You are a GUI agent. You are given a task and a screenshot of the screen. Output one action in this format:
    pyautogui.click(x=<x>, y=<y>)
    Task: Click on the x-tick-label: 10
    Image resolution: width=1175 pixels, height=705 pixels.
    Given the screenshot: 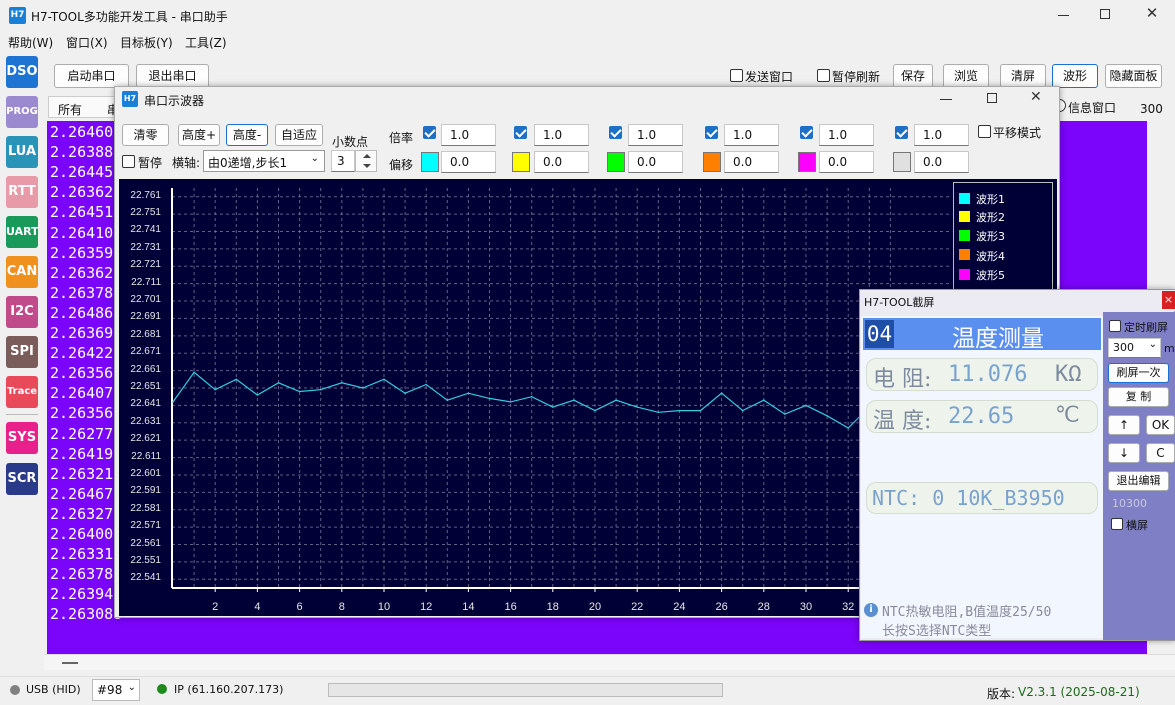 What is the action you would take?
    pyautogui.click(x=384, y=607)
    